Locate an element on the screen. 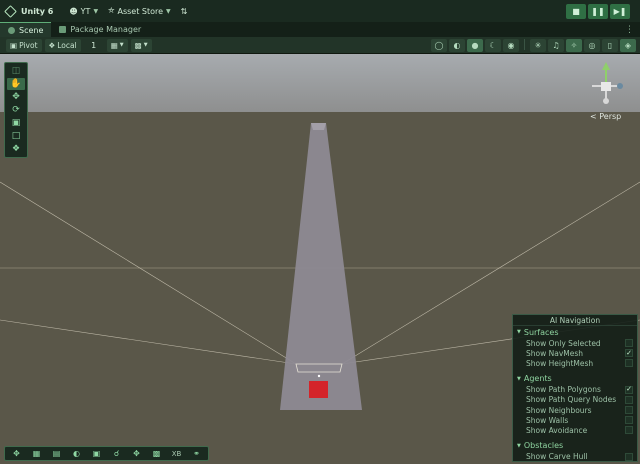 Image resolution: width=640 pixels, height=464 pixels. play-icon: ■ is located at coordinates (576, 11).